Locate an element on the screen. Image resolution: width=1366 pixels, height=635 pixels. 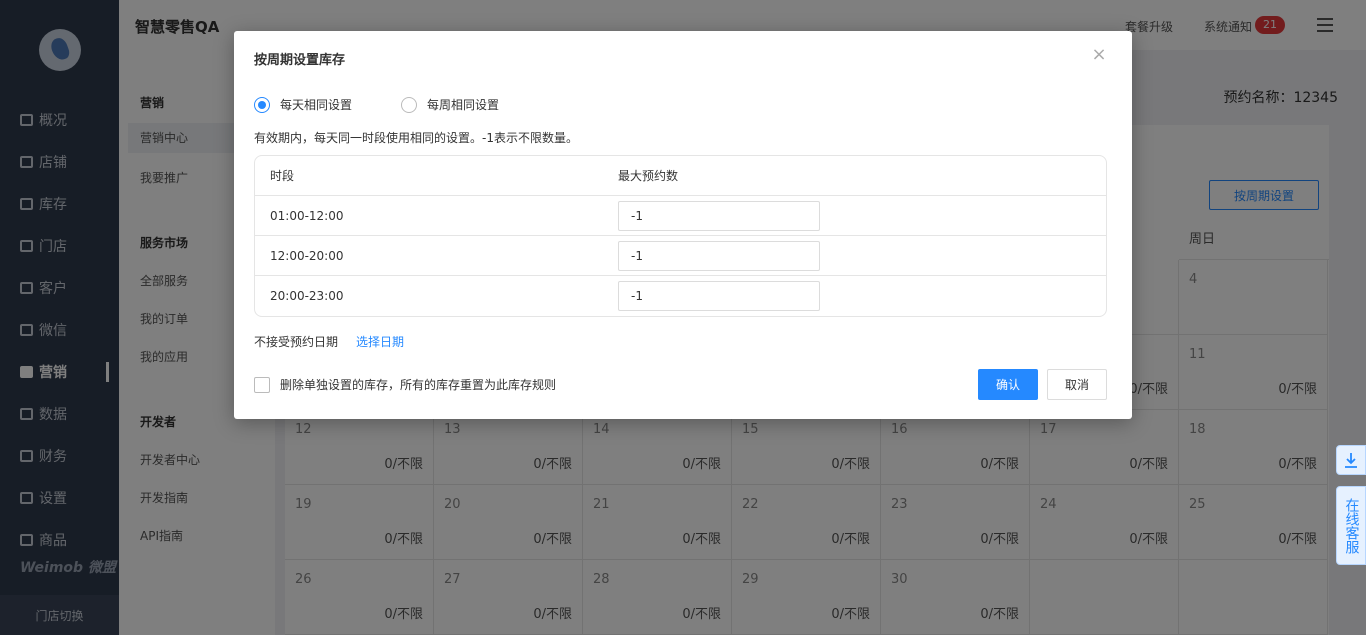
table-row: 20:00-23:00 is located at coordinates (680, 296).